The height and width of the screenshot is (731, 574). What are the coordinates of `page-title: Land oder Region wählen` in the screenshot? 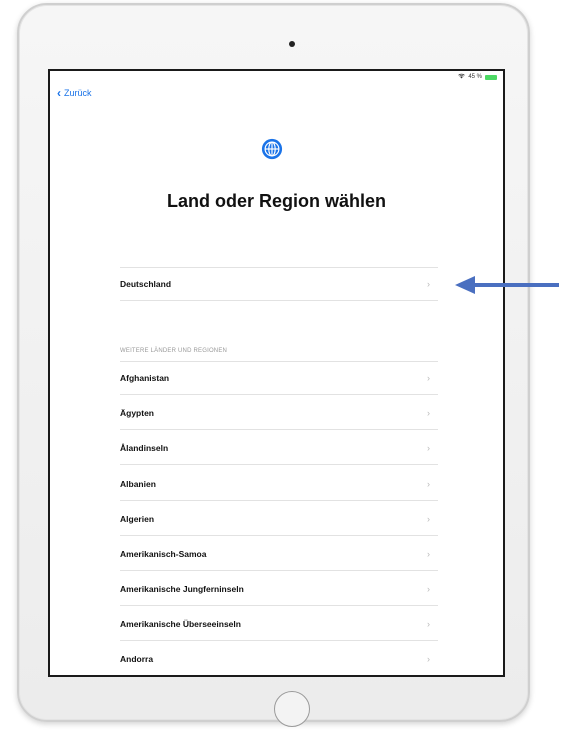 It's located at (276, 201).